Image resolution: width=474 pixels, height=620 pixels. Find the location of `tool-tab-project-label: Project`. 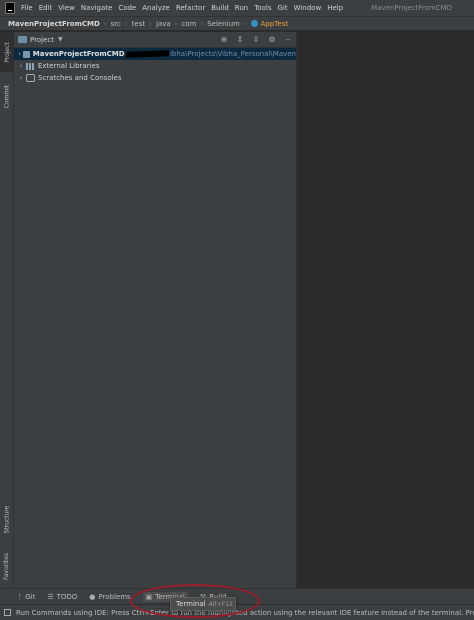

tool-tab-project-label: Project is located at coordinates (7, 52).